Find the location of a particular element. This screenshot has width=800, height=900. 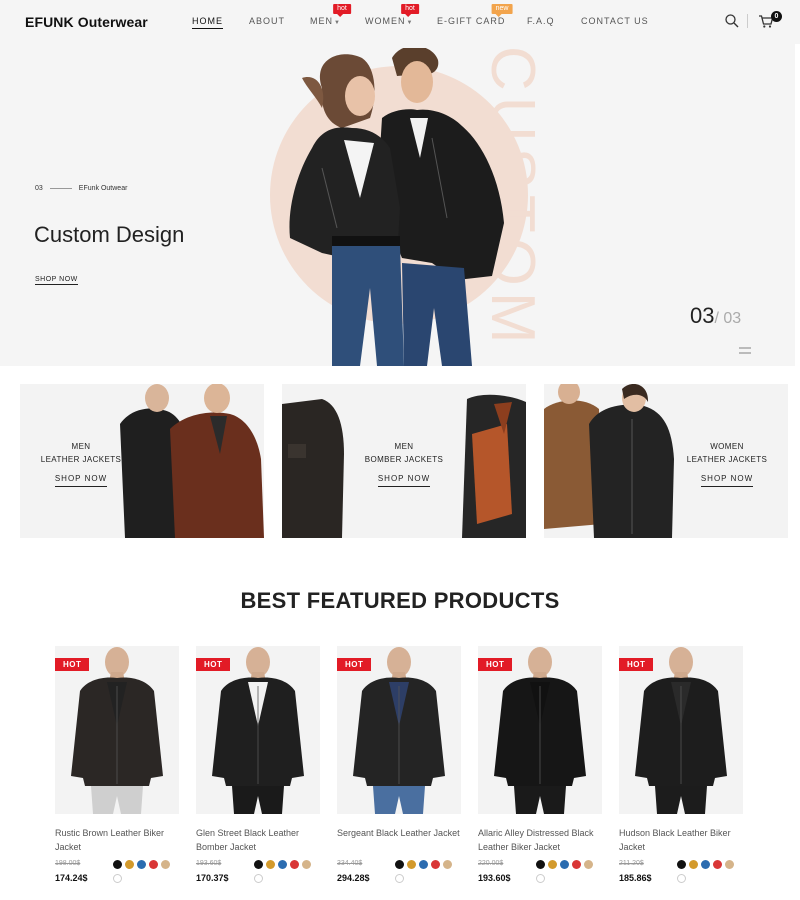

nav-men-badge: hot is located at coordinates (342, 10).